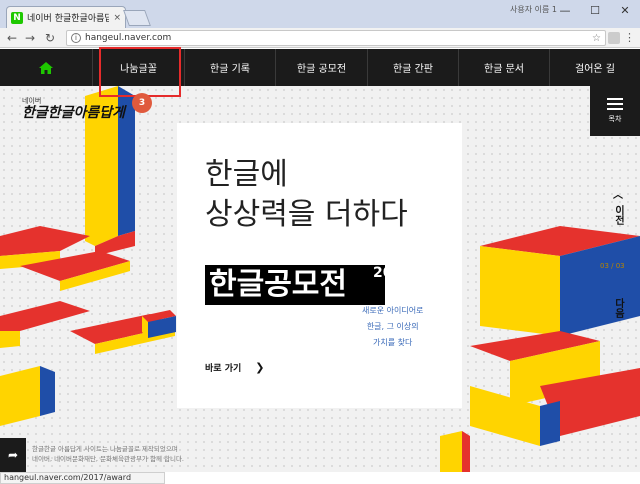 The height and width of the screenshot is (484, 640). I want to click on step-badge: 3, so click(142, 103).